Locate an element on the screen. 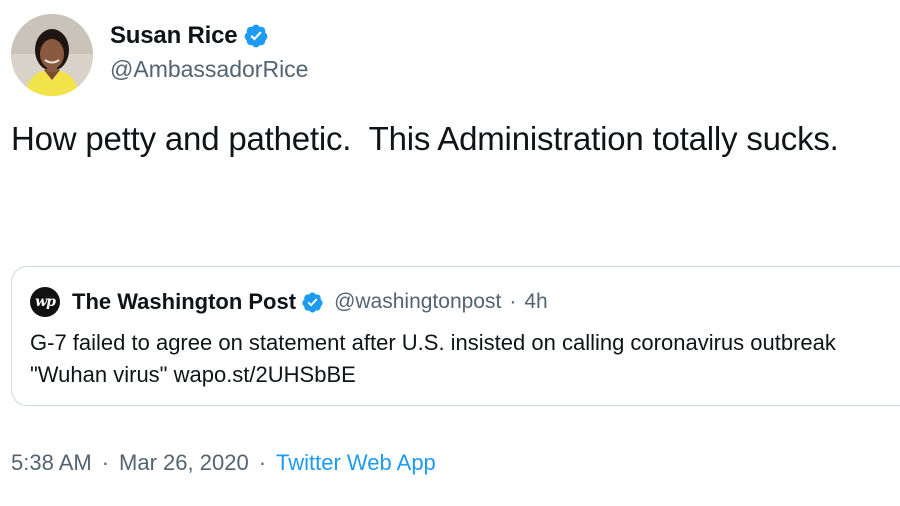 This screenshot has height=506, width=900. tweet-time: 5:38 AM is located at coordinates (51, 463).